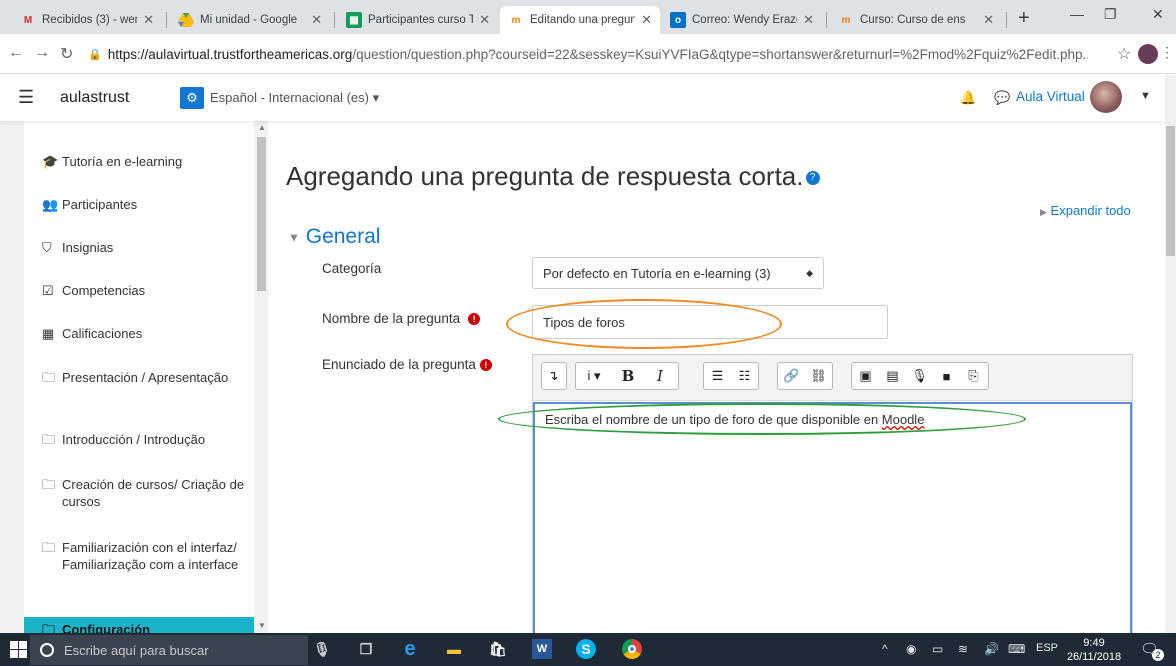  What do you see at coordinates (963, 649) in the screenshot?
I see `wifi-icon: ≋` at bounding box center [963, 649].